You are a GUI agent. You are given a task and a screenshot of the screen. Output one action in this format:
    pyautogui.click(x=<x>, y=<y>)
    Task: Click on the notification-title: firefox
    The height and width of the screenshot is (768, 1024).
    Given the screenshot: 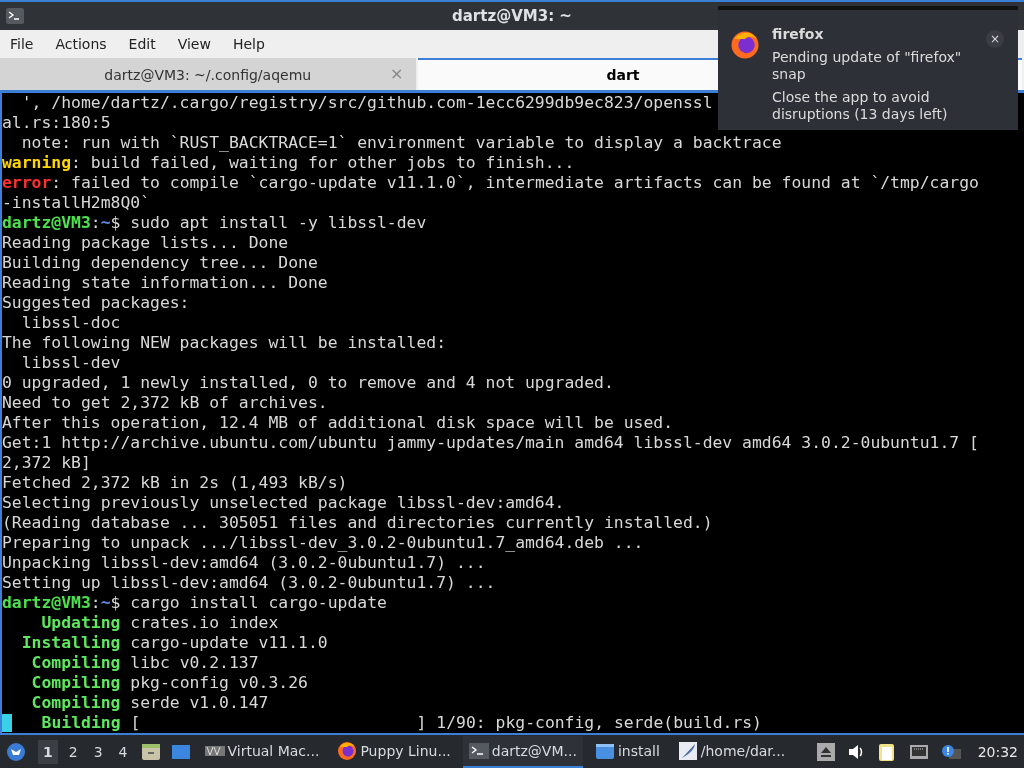 What is the action you would take?
    pyautogui.click(x=798, y=34)
    